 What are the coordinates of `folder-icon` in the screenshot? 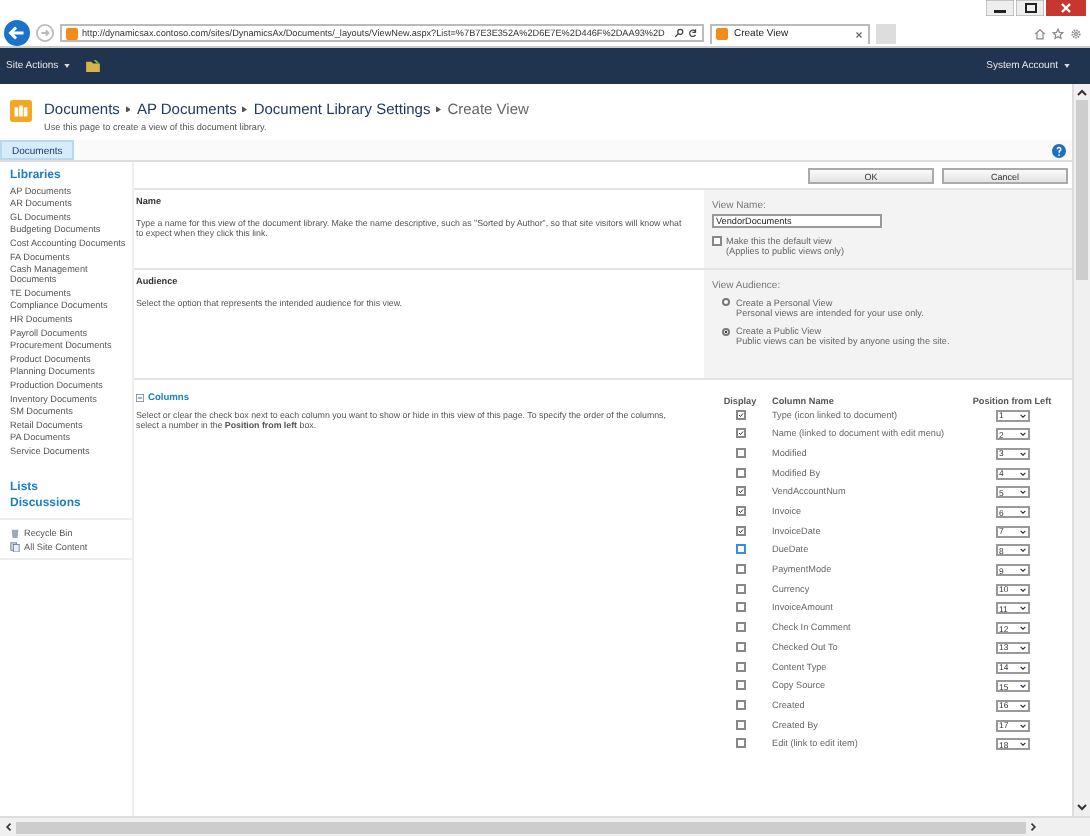 It's located at (93, 66).